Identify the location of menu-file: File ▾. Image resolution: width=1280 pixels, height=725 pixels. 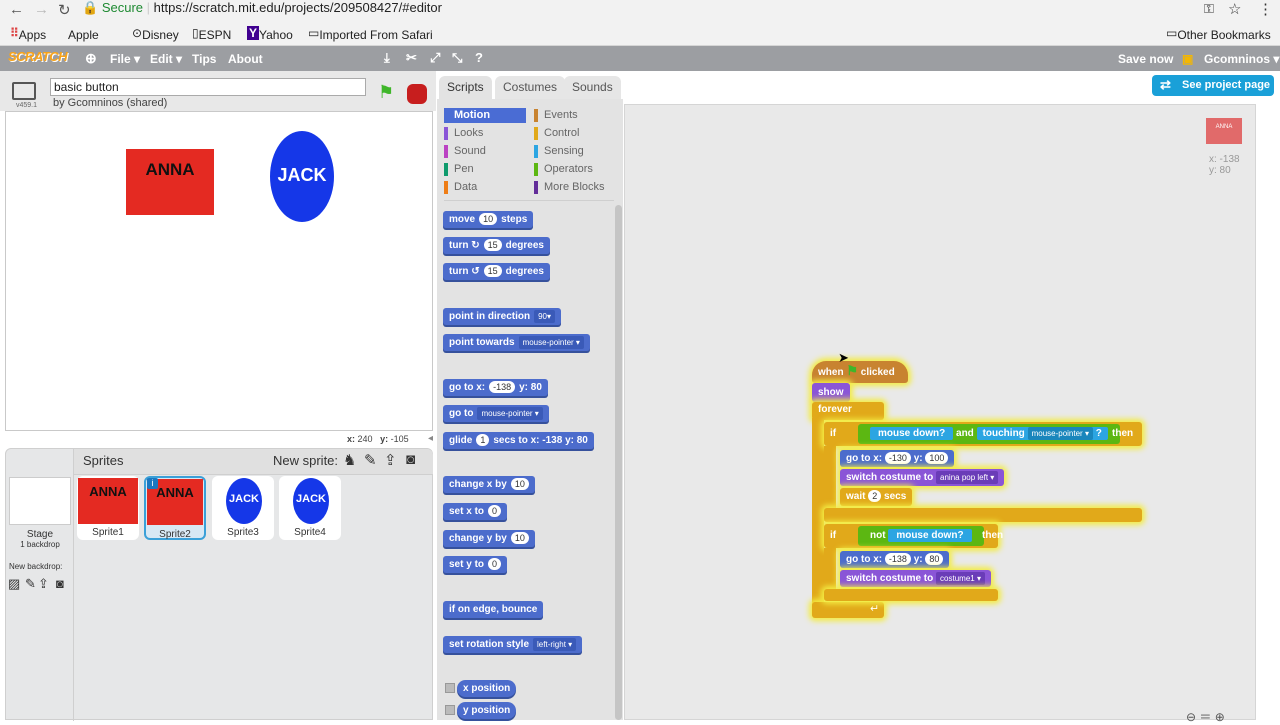
(125, 59).